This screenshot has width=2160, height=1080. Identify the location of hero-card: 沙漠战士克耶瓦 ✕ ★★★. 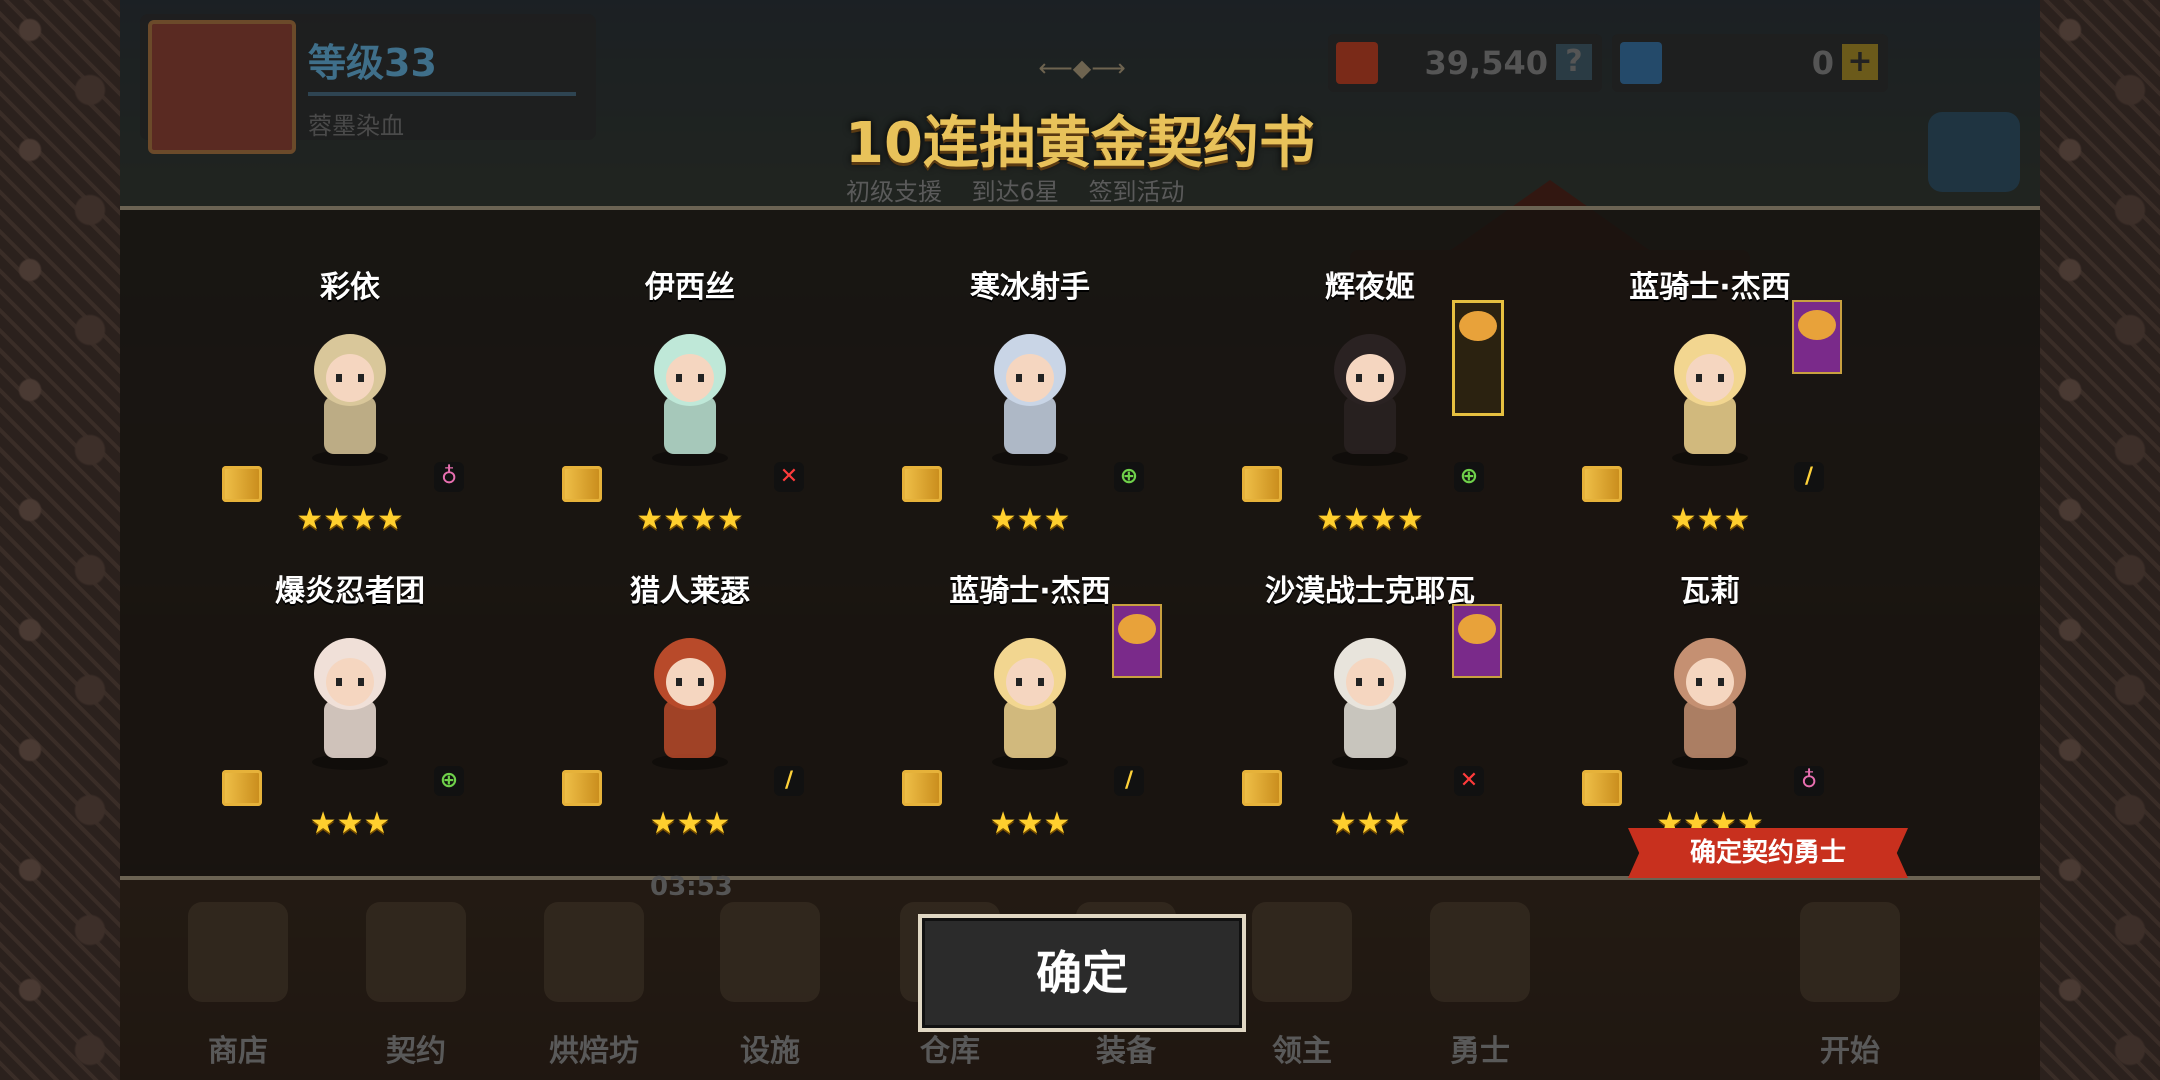
(1370, 677).